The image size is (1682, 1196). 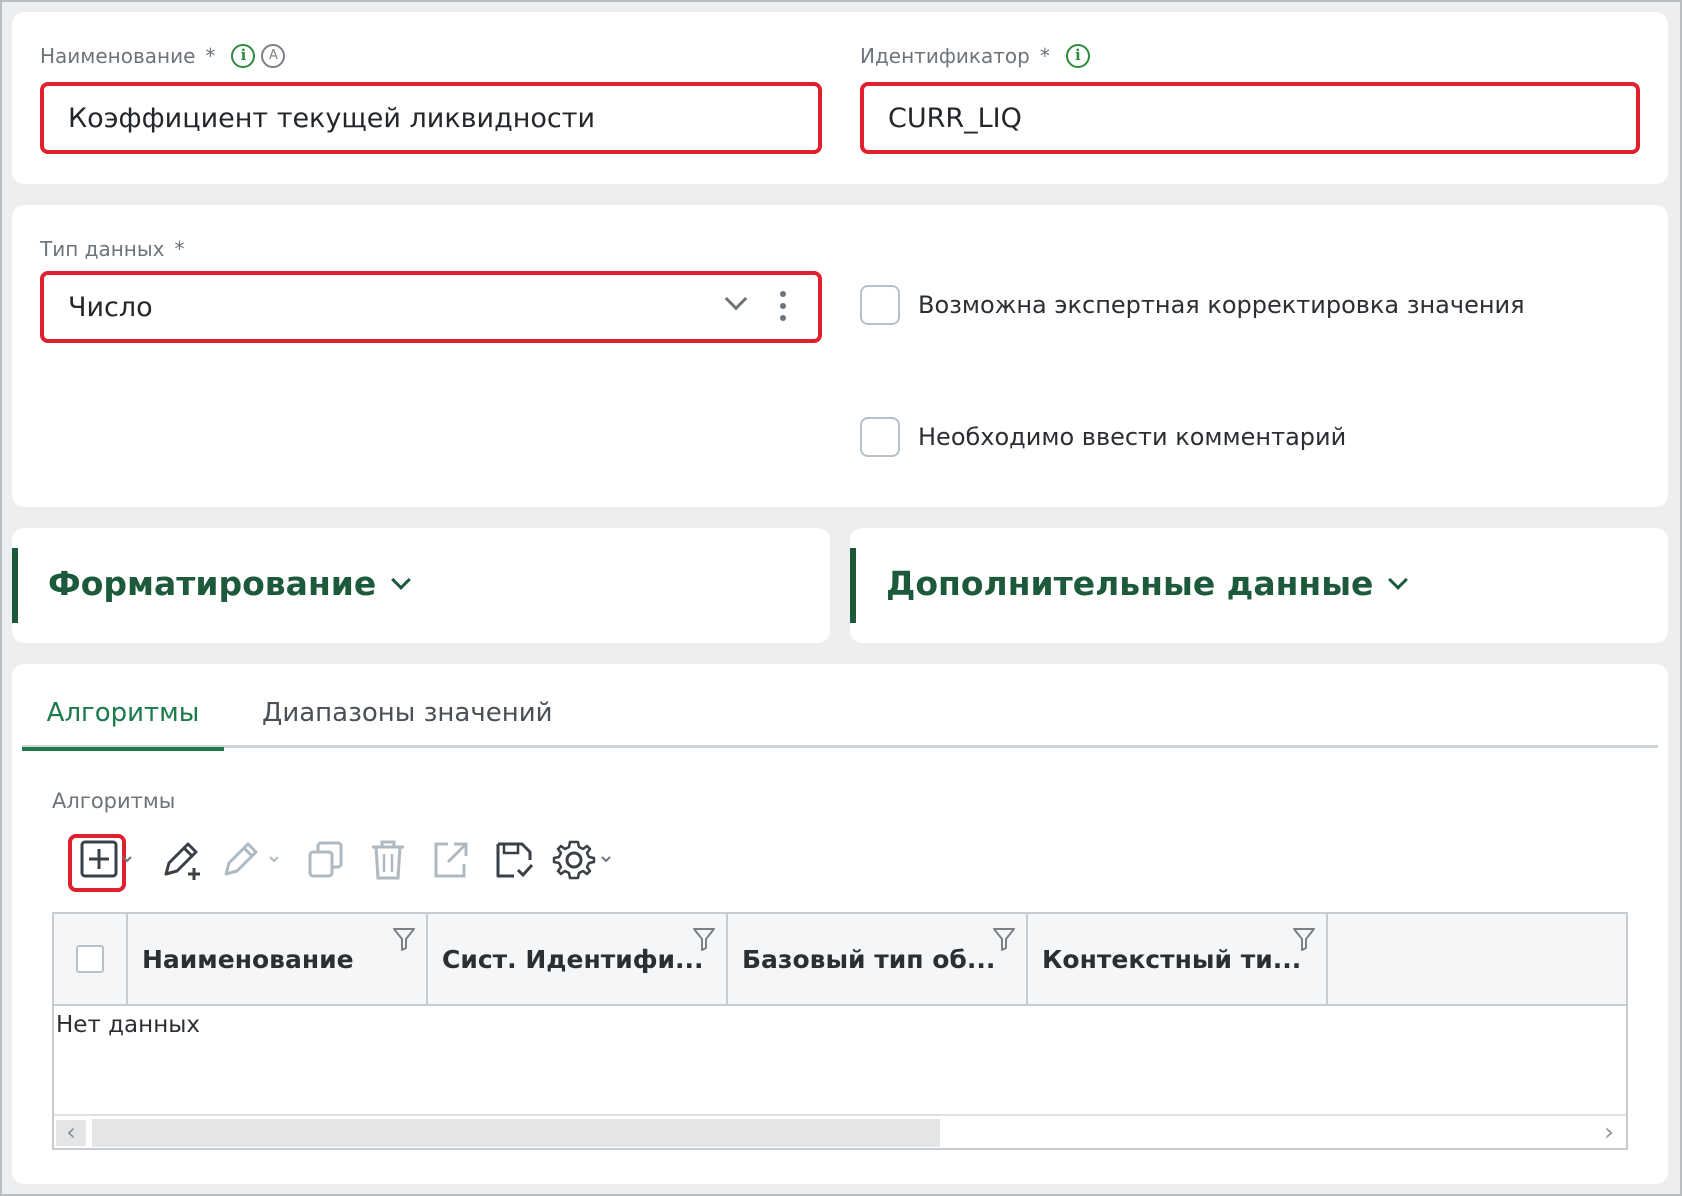 I want to click on tab-value-ranges-label: Диапазоны значений, so click(x=407, y=713).